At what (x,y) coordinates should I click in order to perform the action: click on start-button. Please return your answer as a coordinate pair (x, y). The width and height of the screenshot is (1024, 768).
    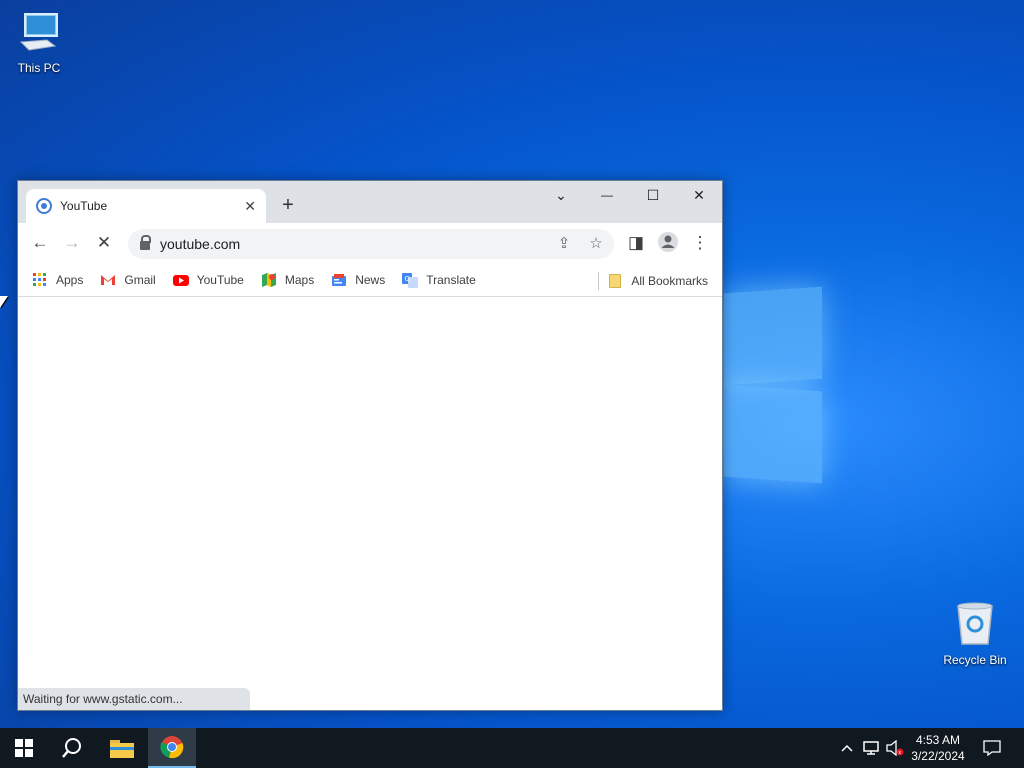
    Looking at the image, I should click on (24, 748).